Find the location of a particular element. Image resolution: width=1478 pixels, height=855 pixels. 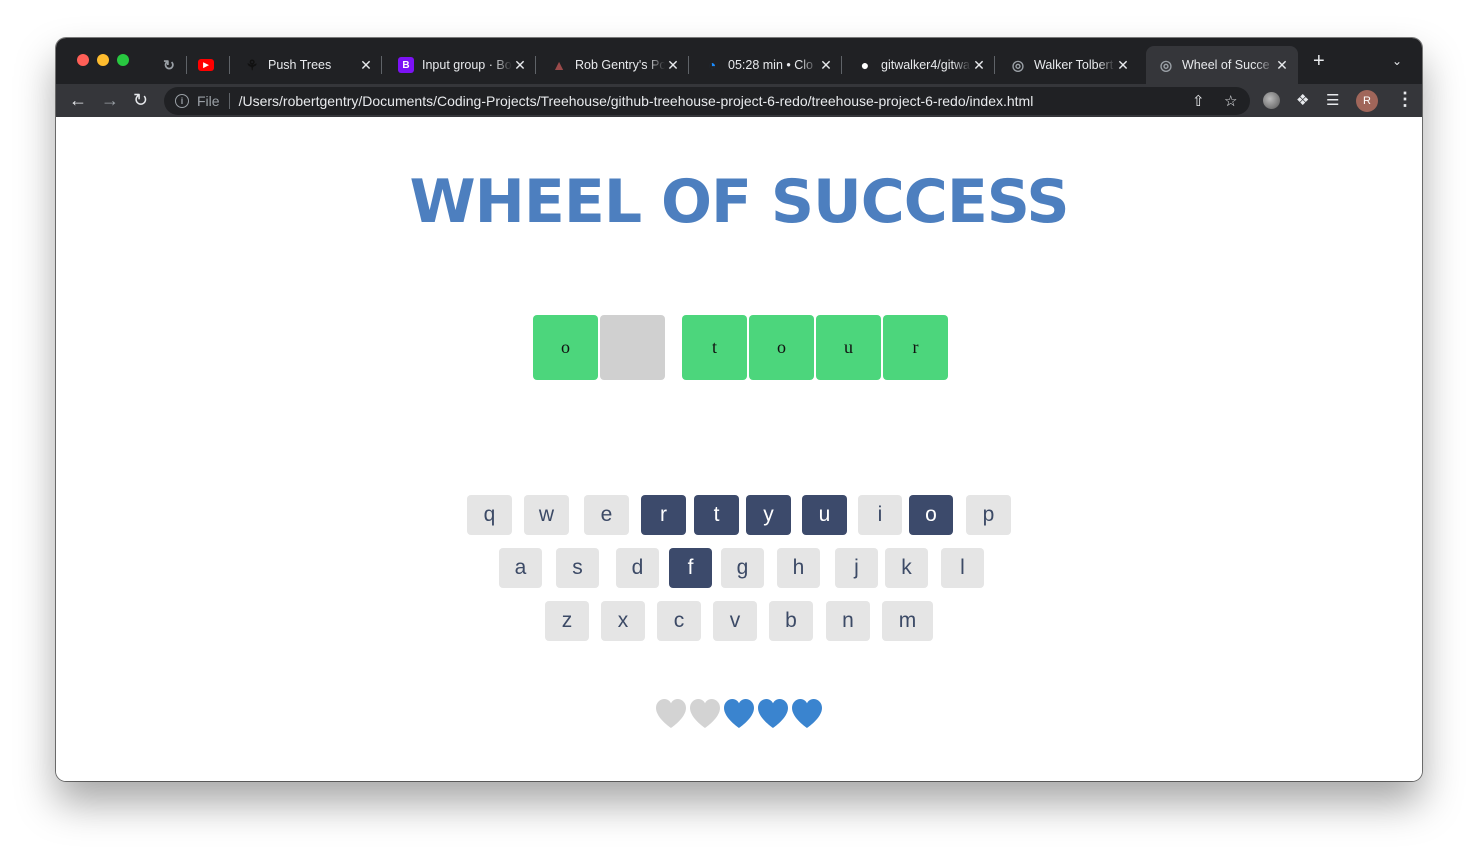

media-queue-icon: ☰ is located at coordinates (1332, 100).